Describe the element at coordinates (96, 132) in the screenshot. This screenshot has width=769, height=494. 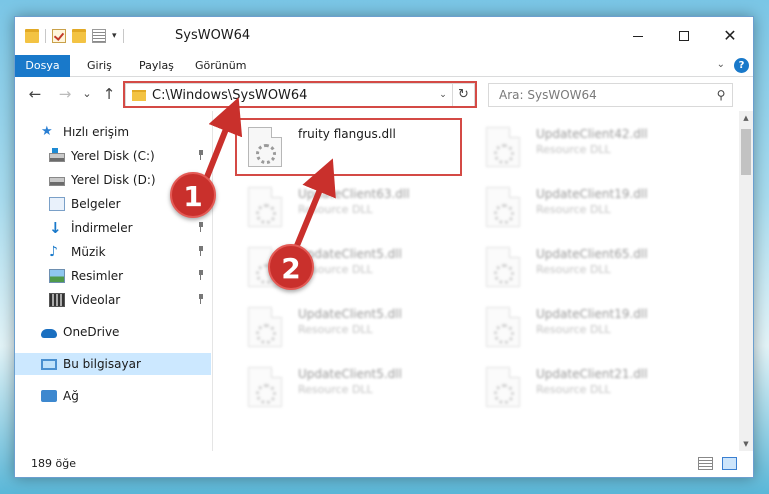
I see `sidebar-item-label: Hızlı erişim` at that location.